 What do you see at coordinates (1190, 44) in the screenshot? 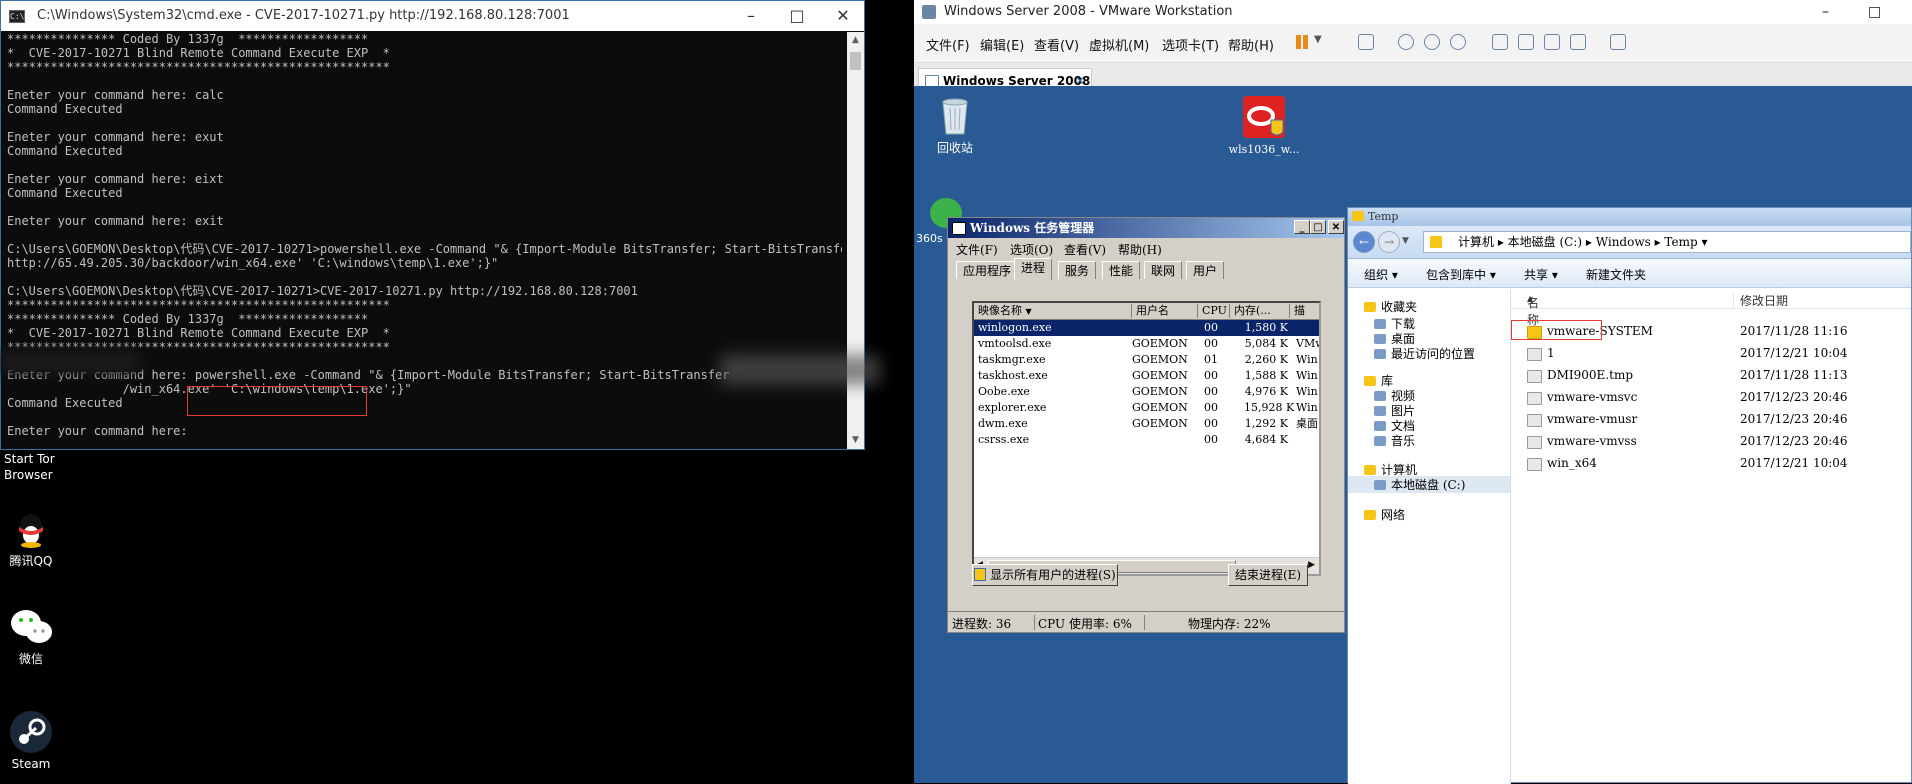
I see `menu-tabs: 选项卡(T)` at bounding box center [1190, 44].